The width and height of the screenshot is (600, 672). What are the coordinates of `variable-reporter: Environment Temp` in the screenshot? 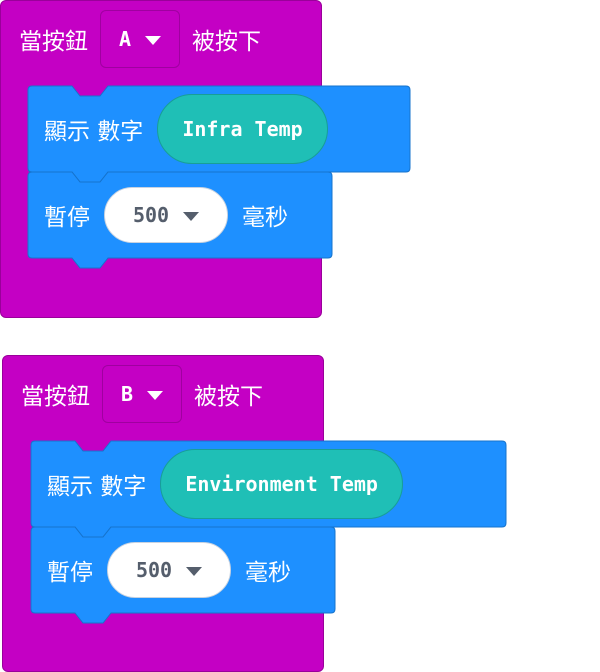 It's located at (281, 484).